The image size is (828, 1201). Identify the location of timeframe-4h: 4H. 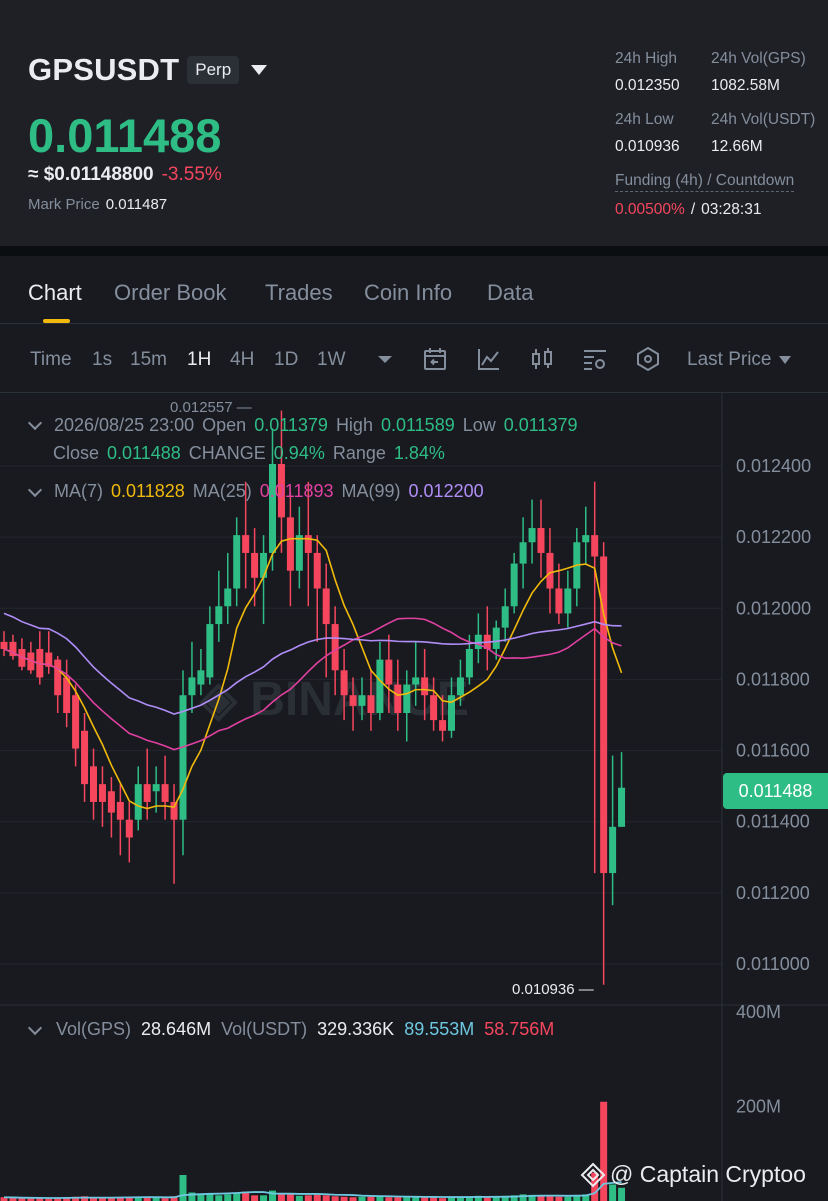
(242, 360).